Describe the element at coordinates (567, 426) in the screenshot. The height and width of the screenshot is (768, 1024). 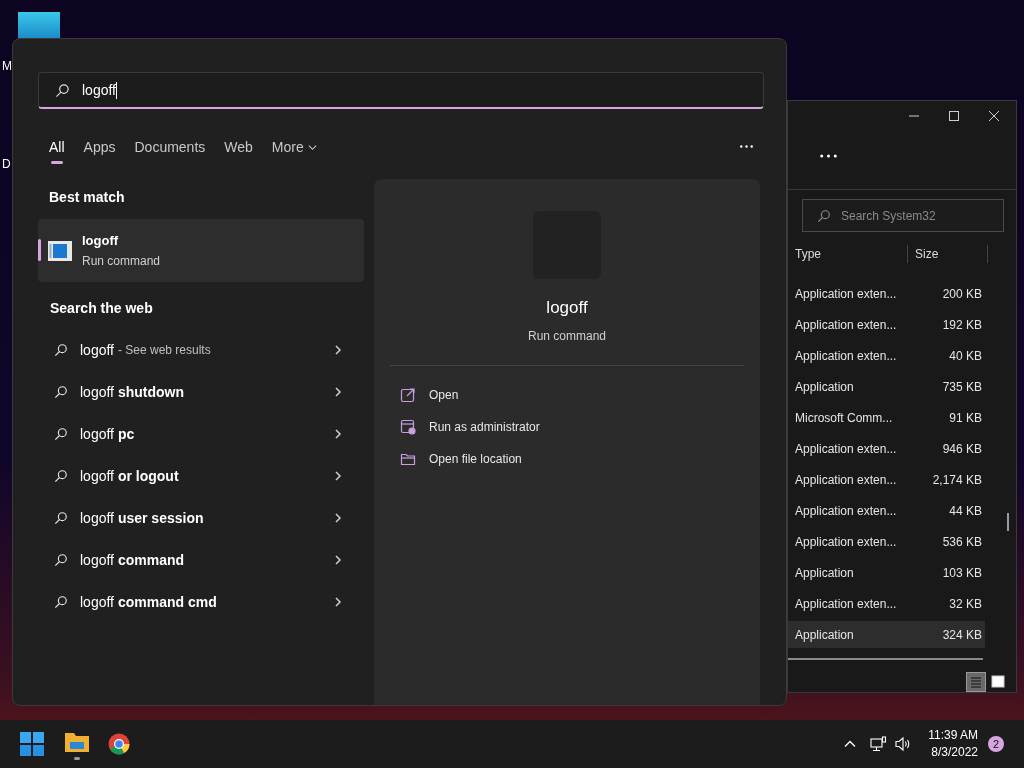
I see `action-item: Run as administrator` at that location.